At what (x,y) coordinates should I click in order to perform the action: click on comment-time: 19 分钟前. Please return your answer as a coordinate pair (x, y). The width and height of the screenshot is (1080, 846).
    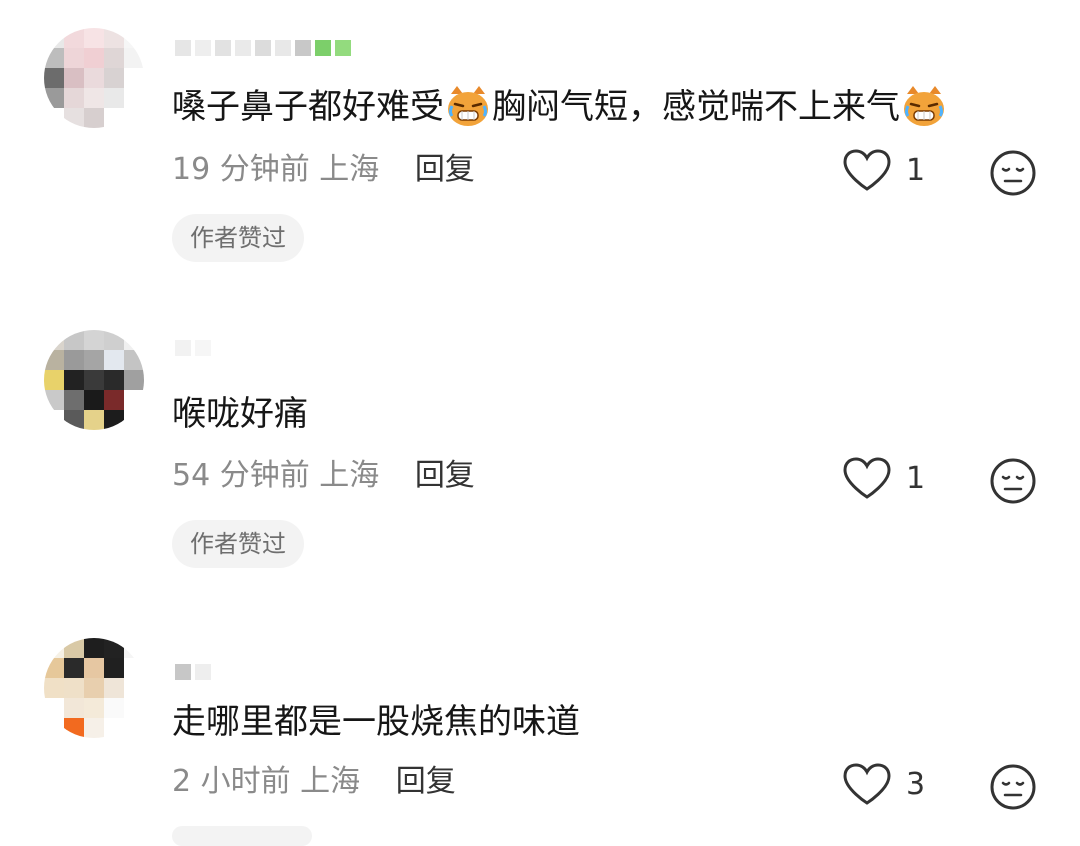
    Looking at the image, I should click on (241, 169).